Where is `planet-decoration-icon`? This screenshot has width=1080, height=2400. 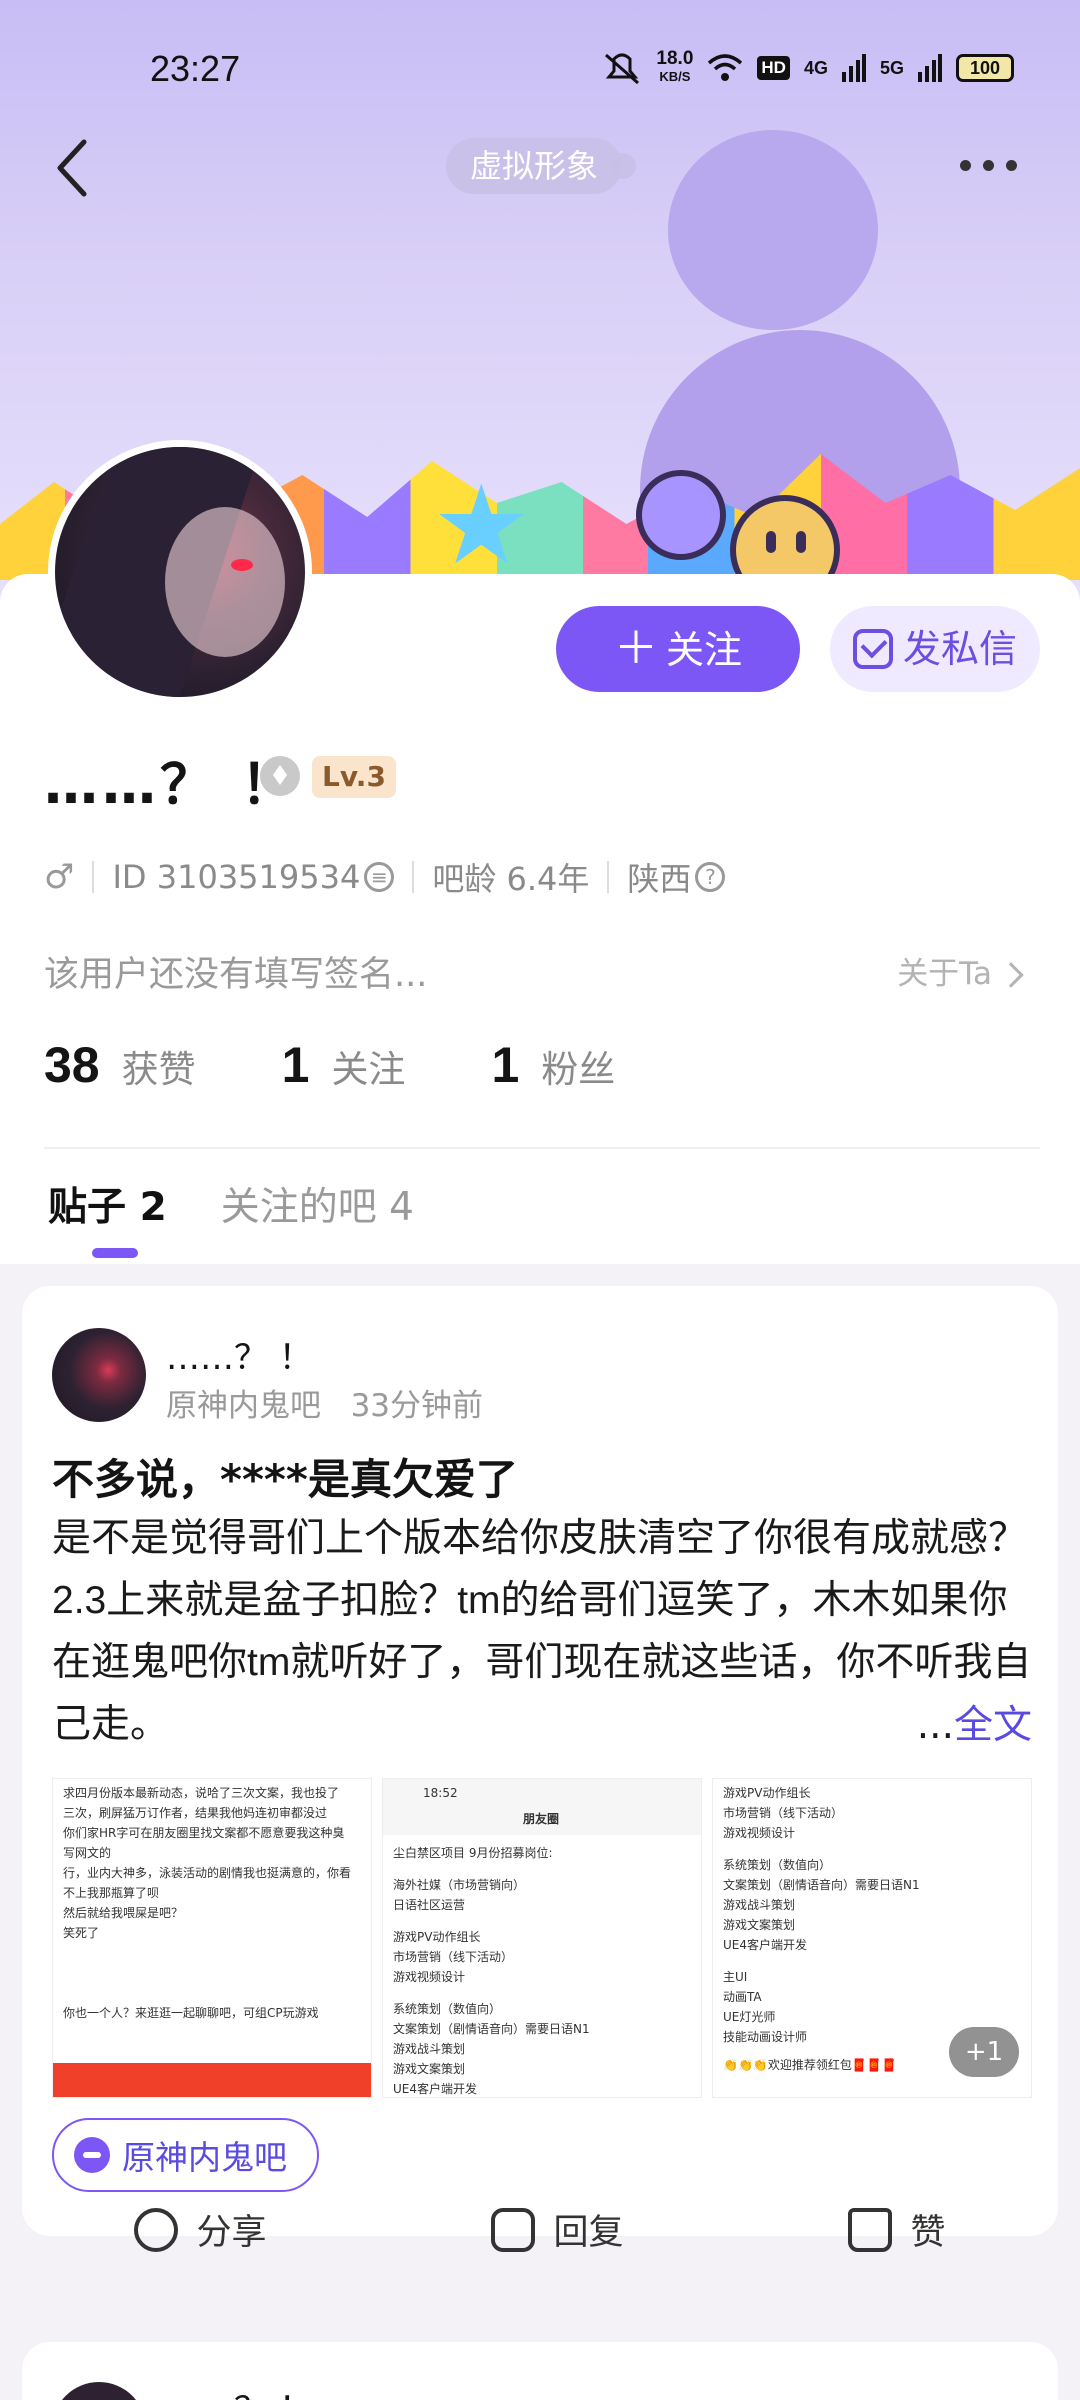
planet-decoration-icon is located at coordinates (681, 515).